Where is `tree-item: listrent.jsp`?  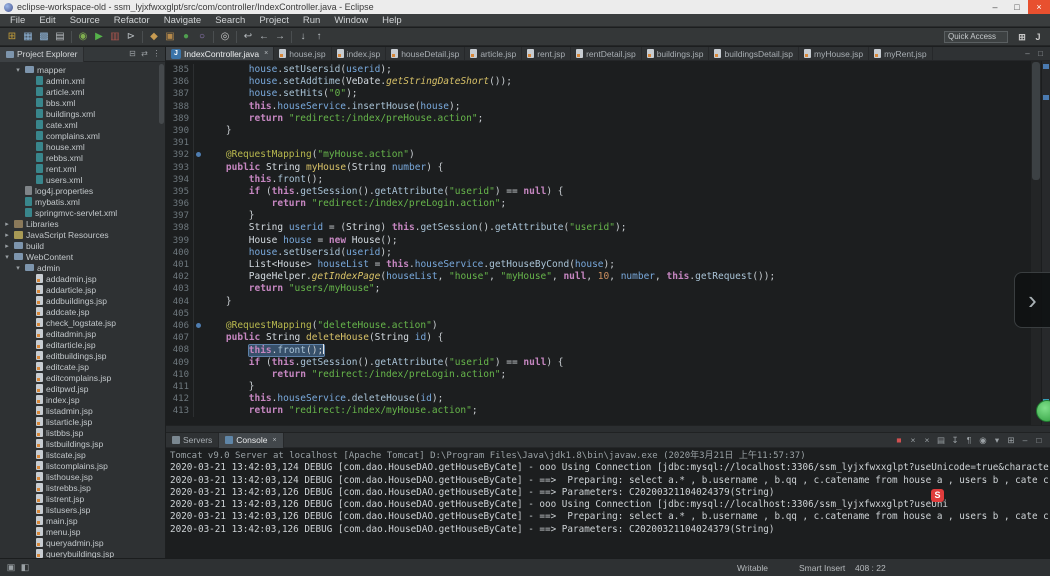 tree-item: listrent.jsp is located at coordinates (82, 498).